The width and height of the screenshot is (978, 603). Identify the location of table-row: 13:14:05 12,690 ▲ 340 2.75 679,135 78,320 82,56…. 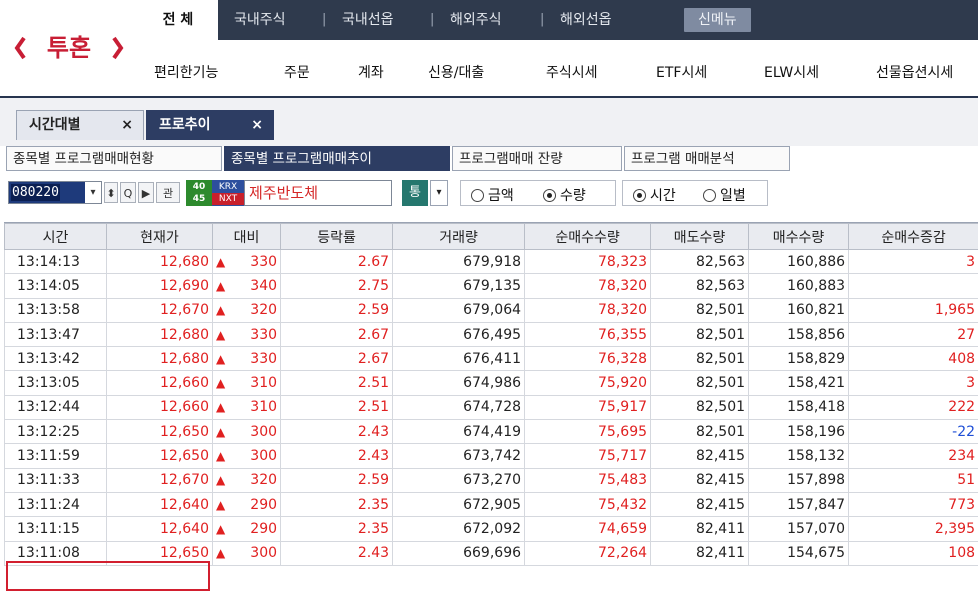
(491, 286).